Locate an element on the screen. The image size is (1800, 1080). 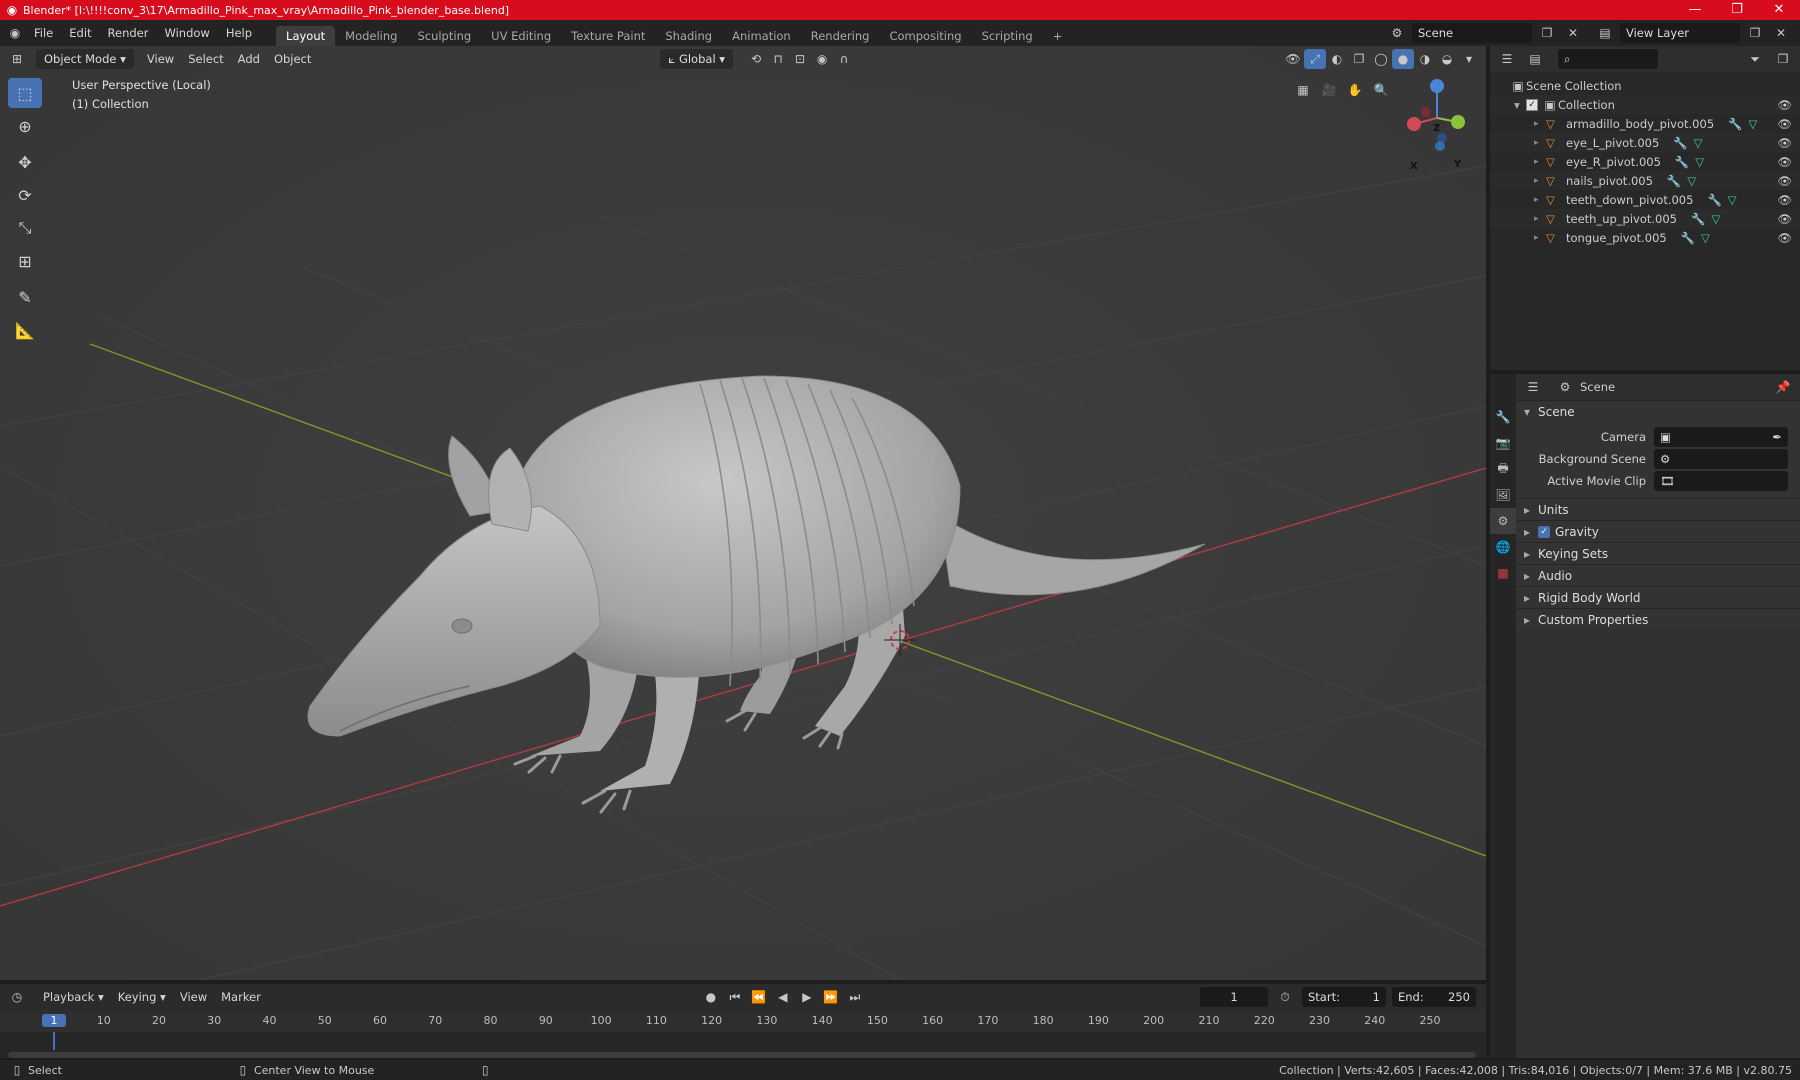
proportional-edit-icon: ◉ is located at coordinates (822, 59).